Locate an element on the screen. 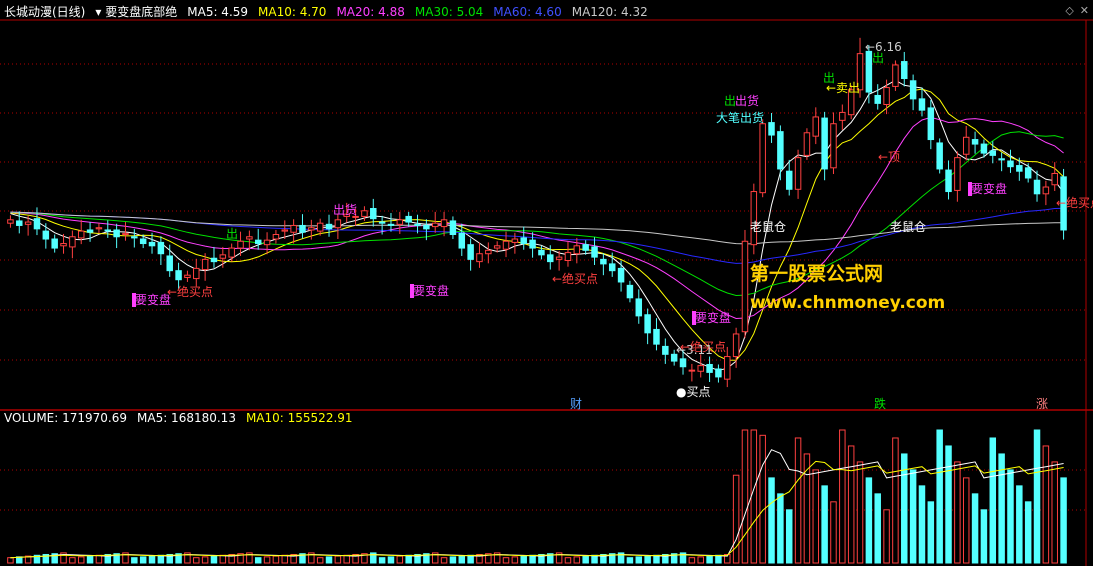 This screenshot has width=1093, height=566. watermark-title: 第一股票公式网 is located at coordinates (817, 274).